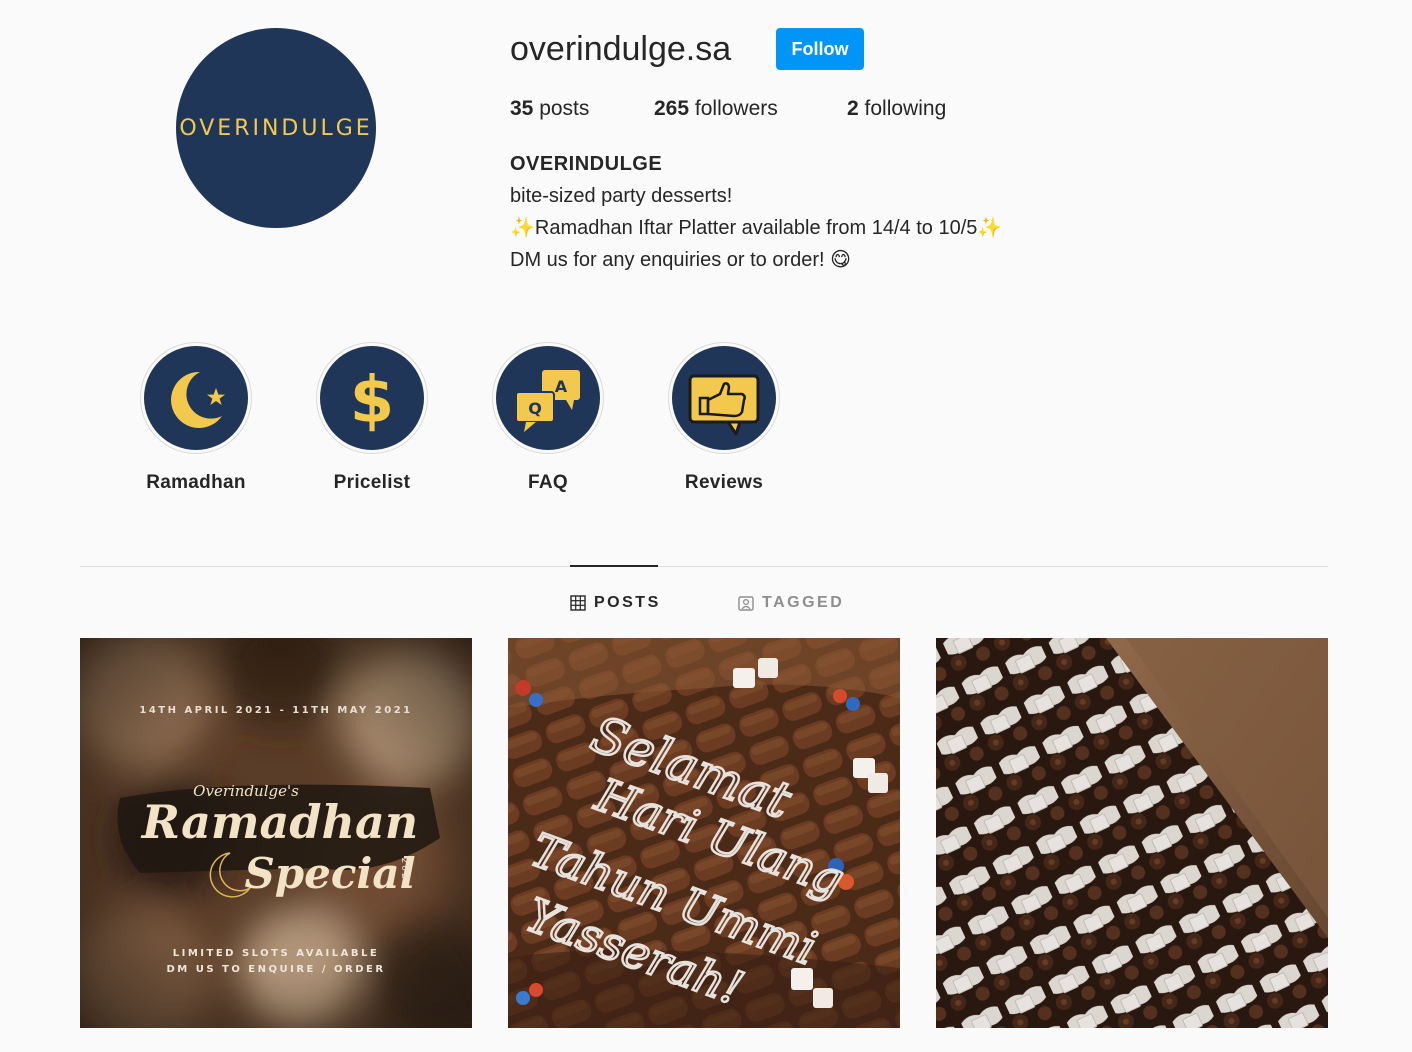 The width and height of the screenshot is (1412, 1052). What do you see at coordinates (535, 408) in the screenshot?
I see `svg-text: Q` at bounding box center [535, 408].